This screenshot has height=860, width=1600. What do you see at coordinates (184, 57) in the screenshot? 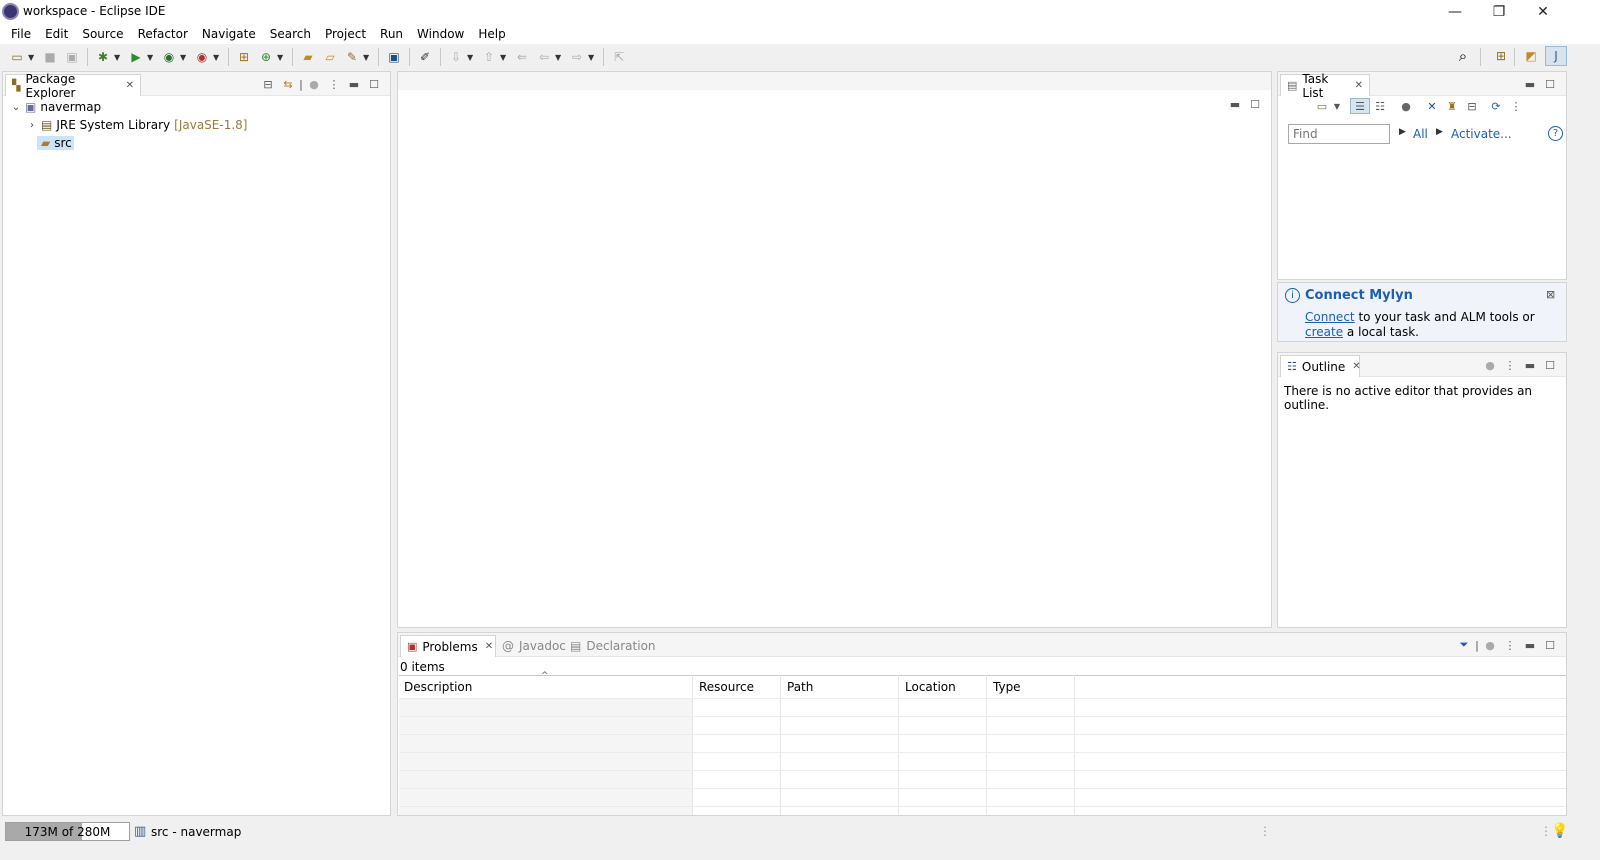
I see `coverage-dropdown-icon: ▼` at bounding box center [184, 57].